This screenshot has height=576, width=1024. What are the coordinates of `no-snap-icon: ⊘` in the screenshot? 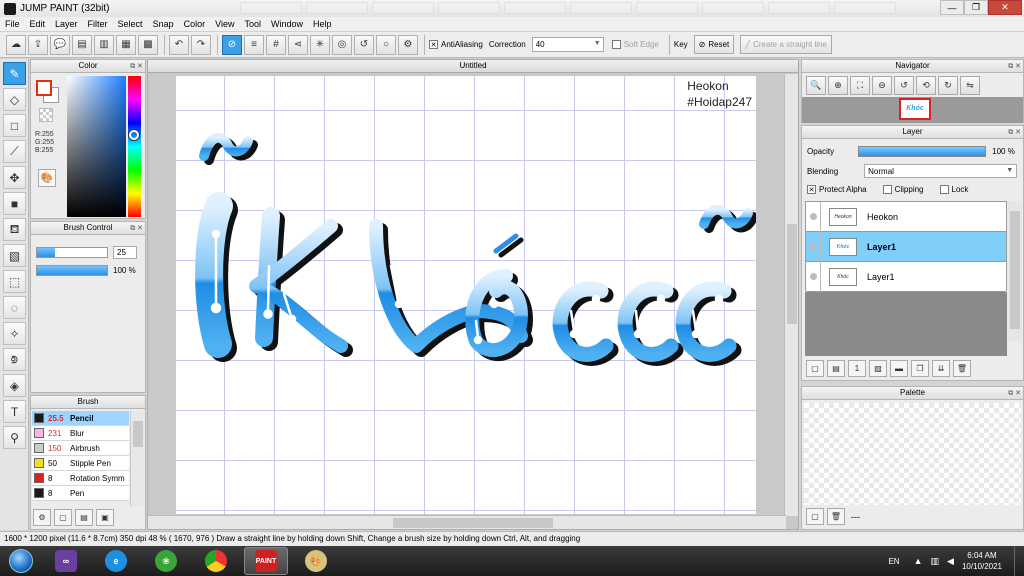 It's located at (232, 44).